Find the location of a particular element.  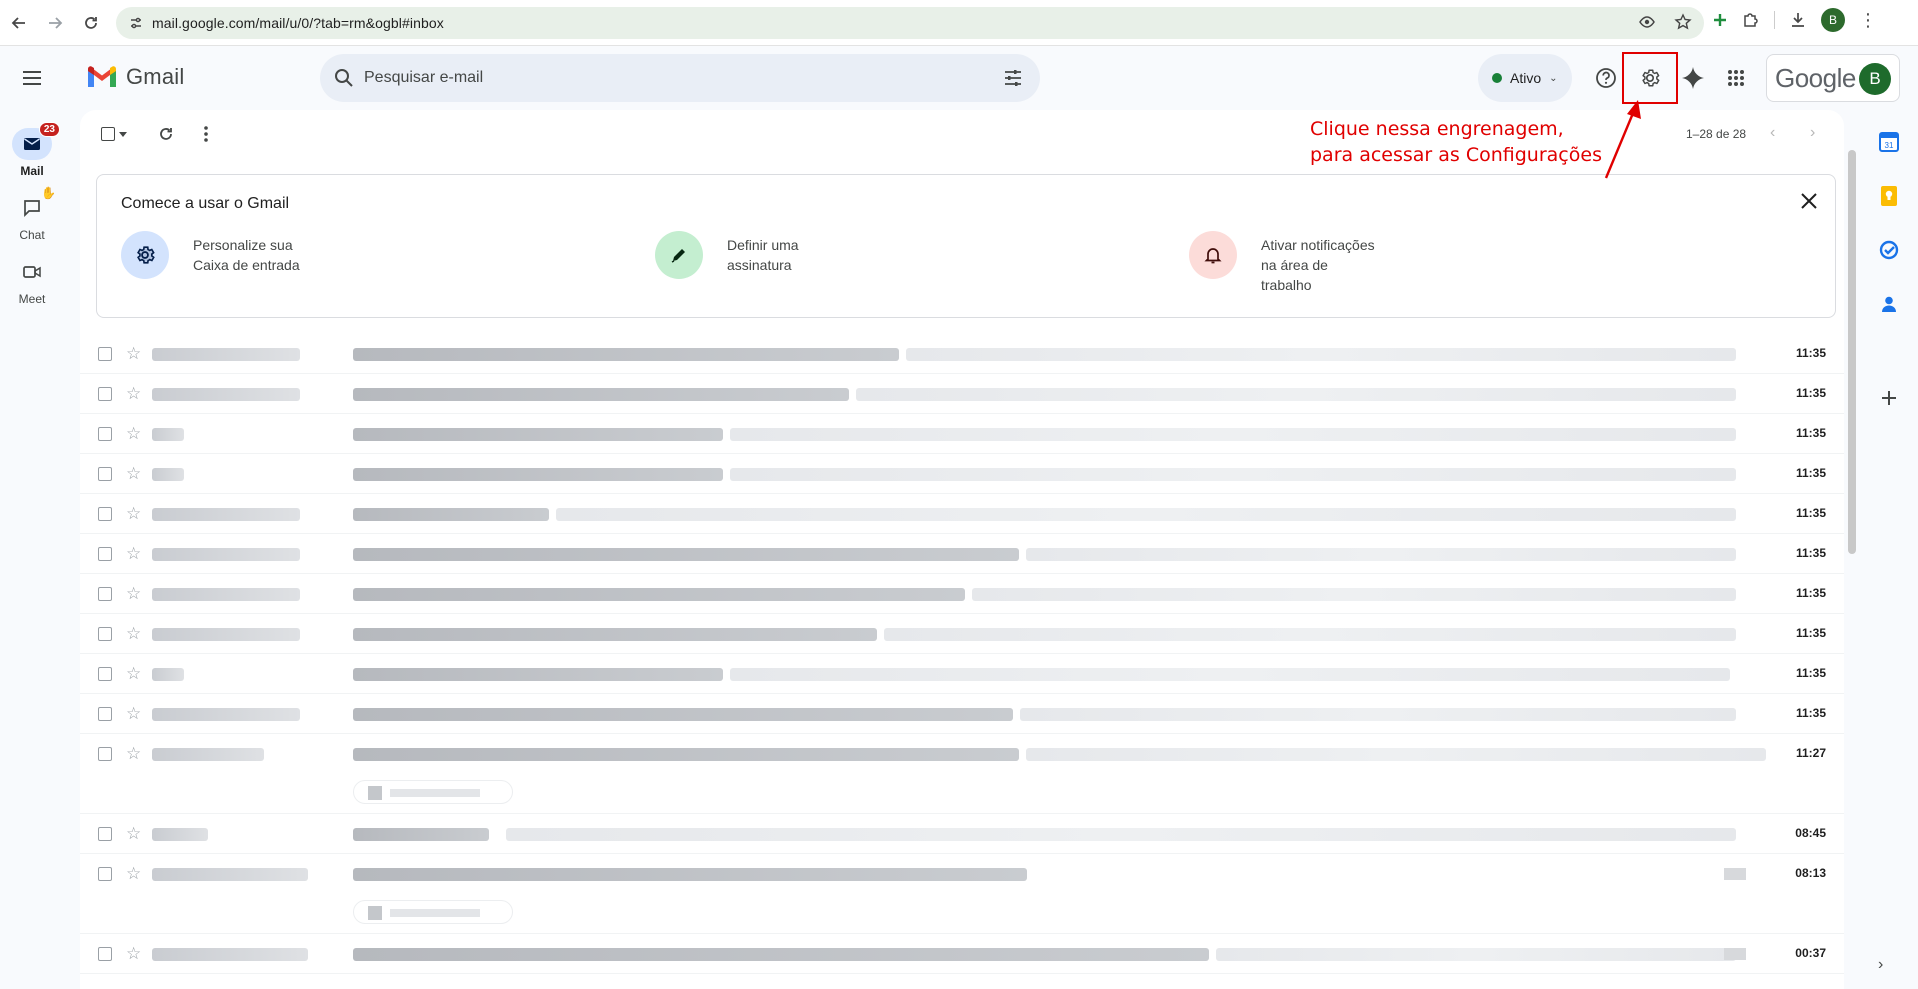

refresh-icon is located at coordinates (166, 134).